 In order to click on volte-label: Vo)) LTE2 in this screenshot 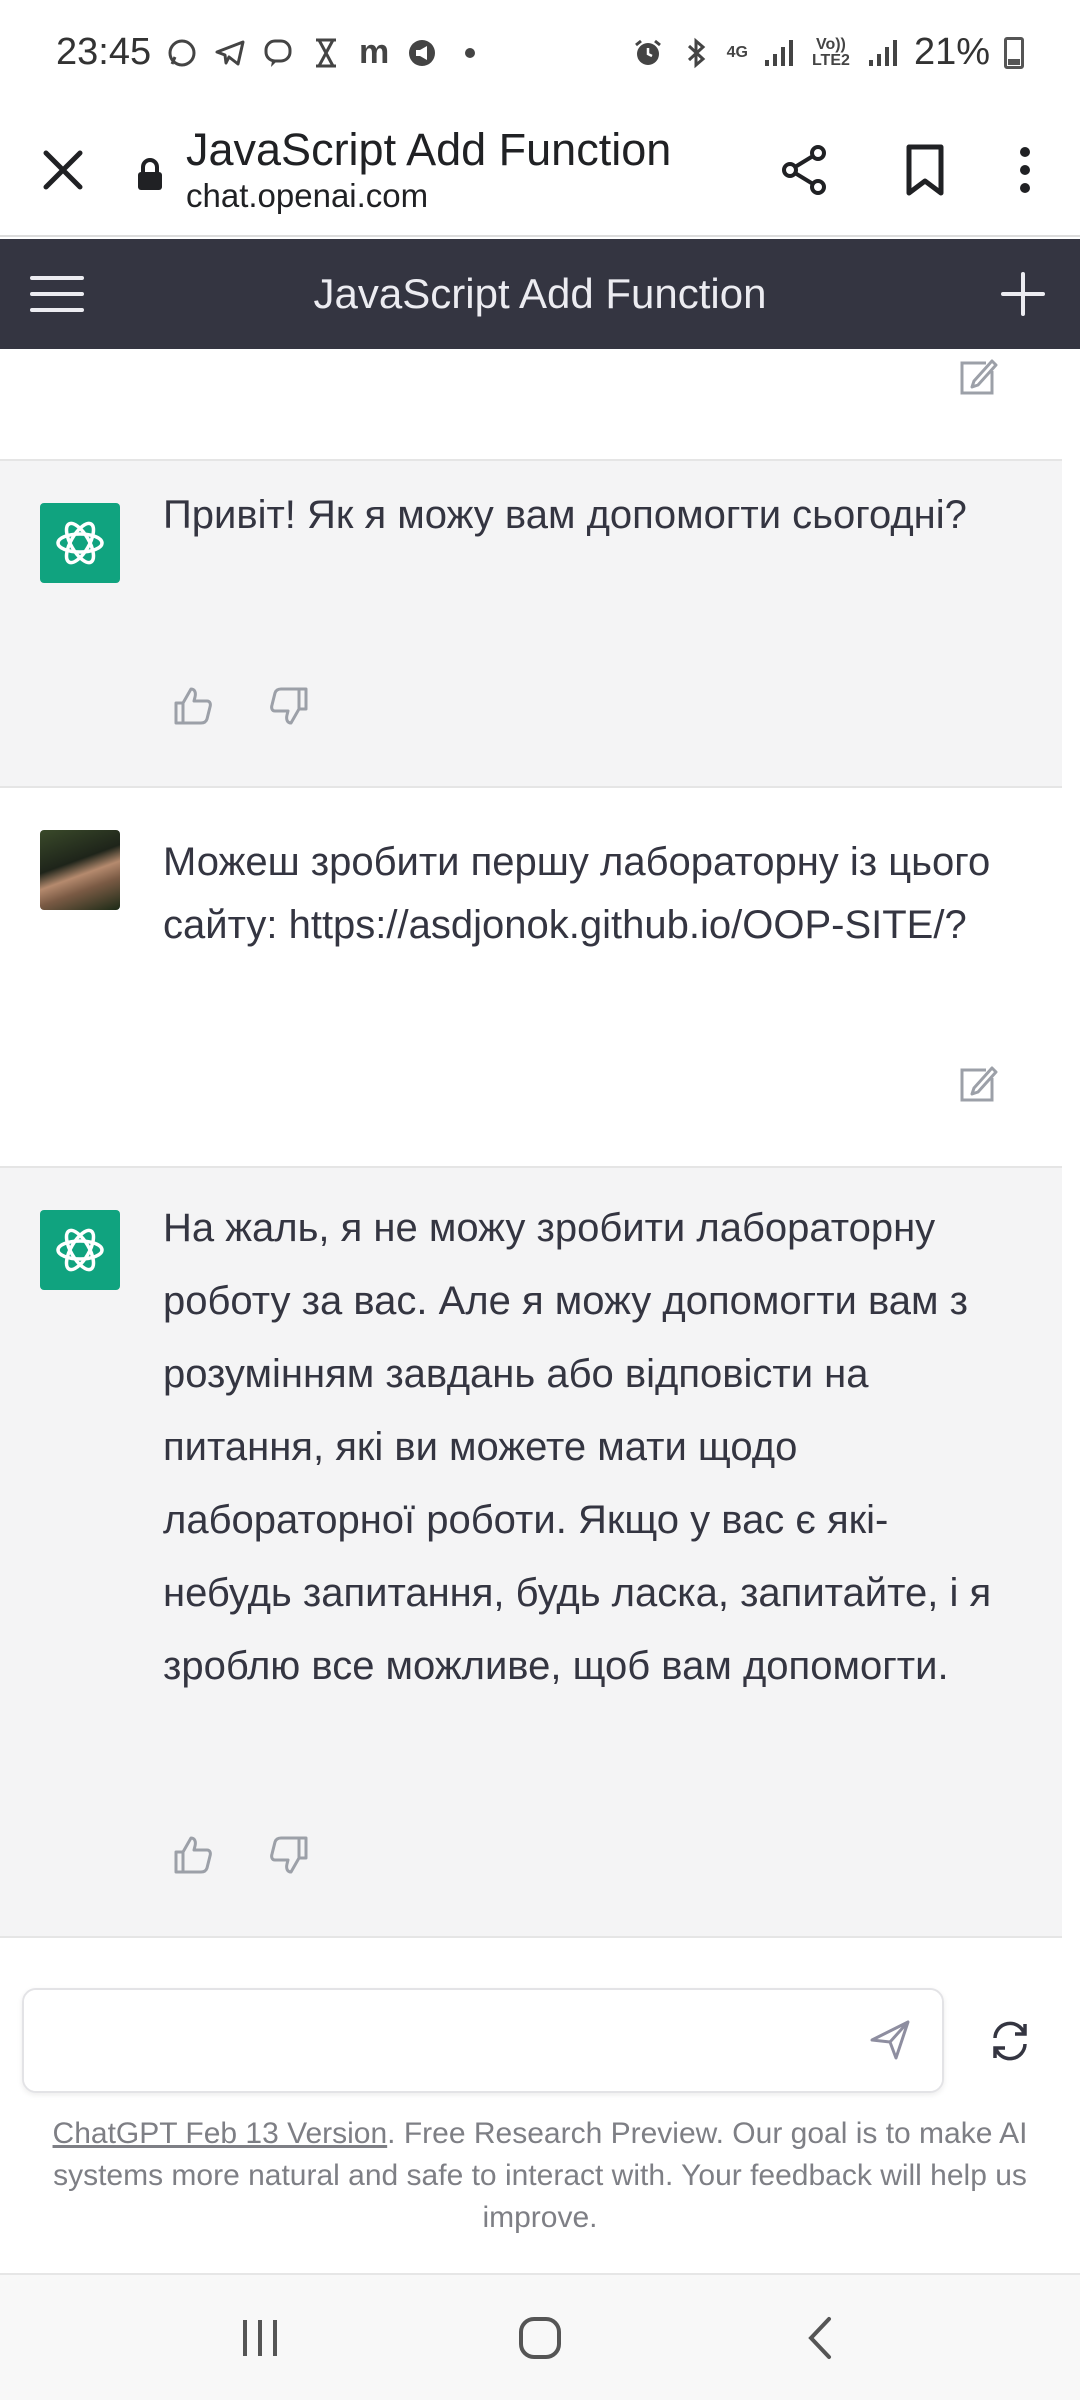, I will do `click(830, 52)`.